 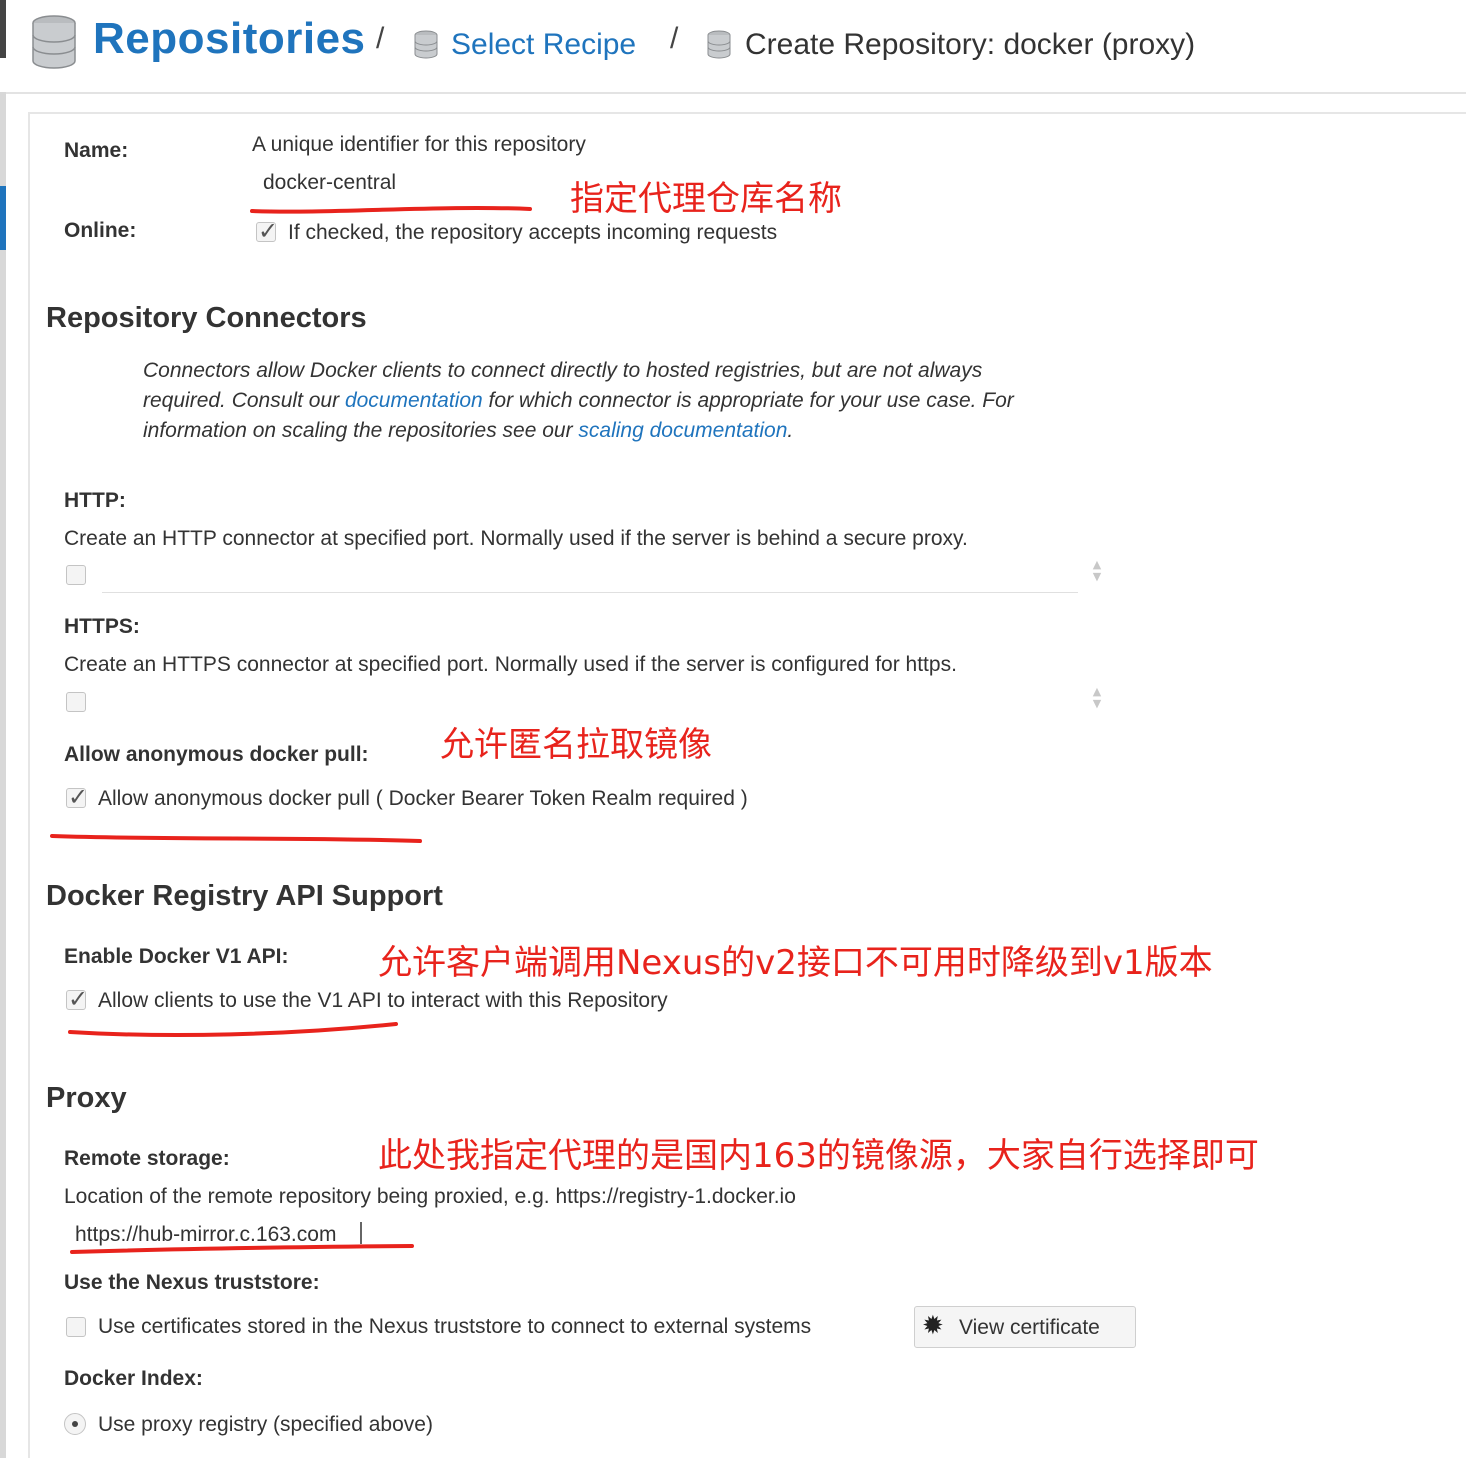 What do you see at coordinates (419, 144) in the screenshot?
I see `name-help: A unique identifier for this repository` at bounding box center [419, 144].